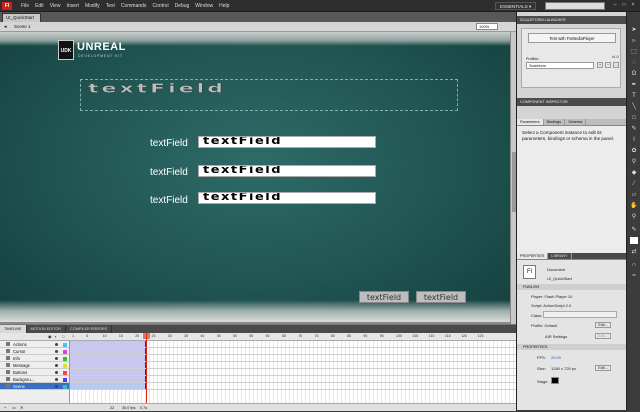  I want to click on 3d-rotation-tool-icon: ◌, so click(634, 63).